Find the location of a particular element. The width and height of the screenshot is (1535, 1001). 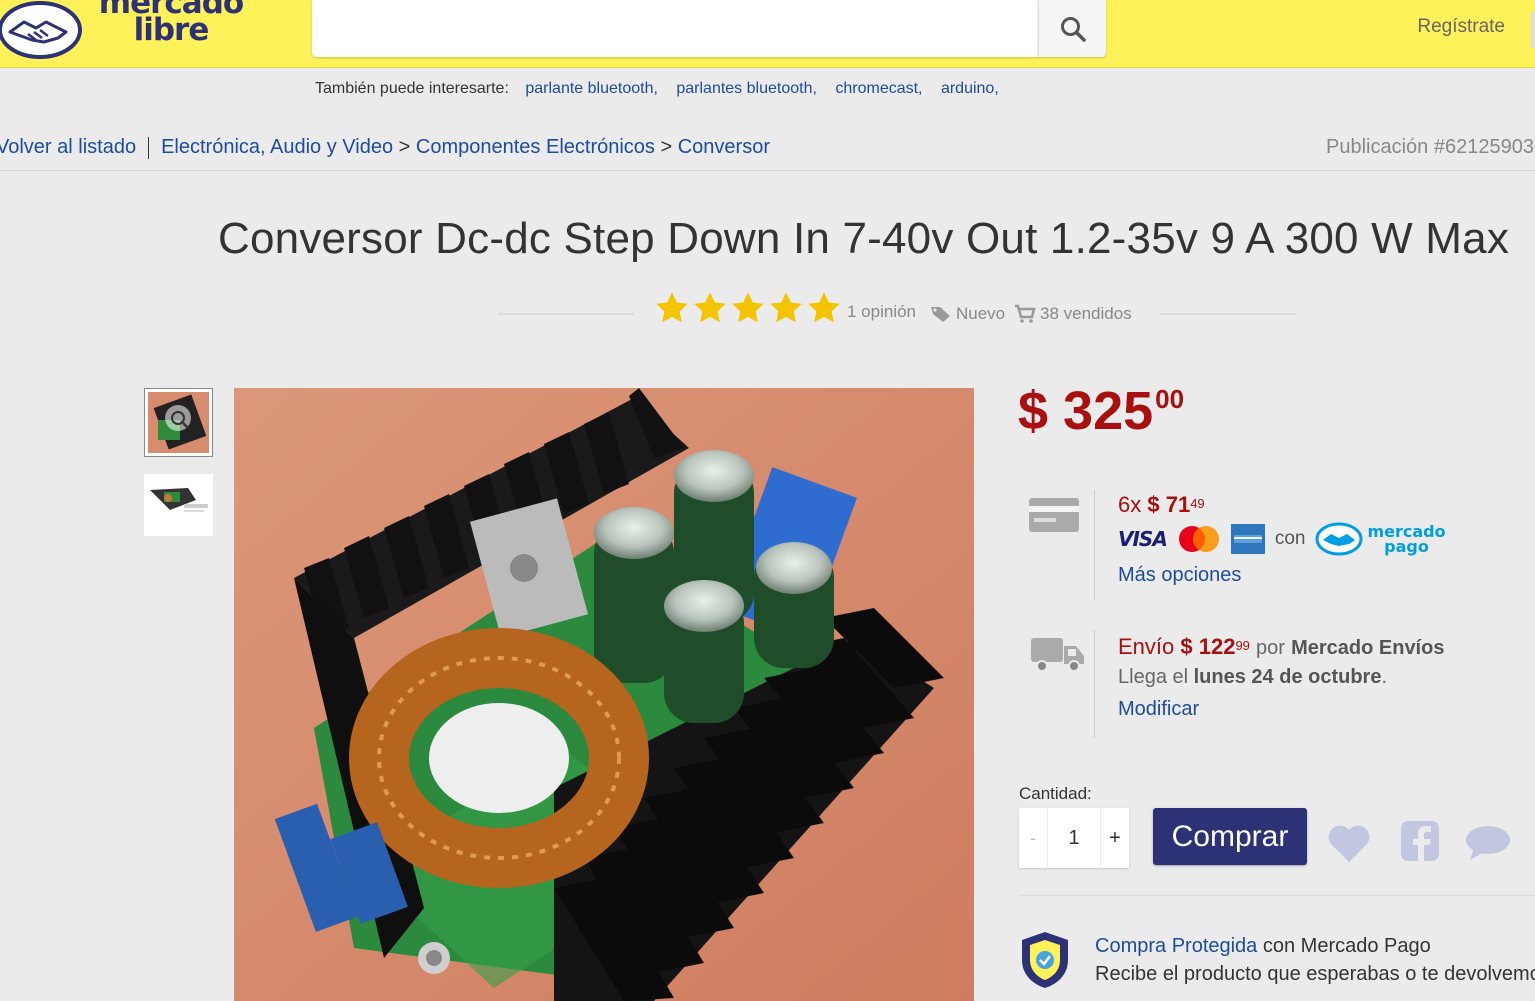

condition-label: Nuevo is located at coordinates (981, 313).